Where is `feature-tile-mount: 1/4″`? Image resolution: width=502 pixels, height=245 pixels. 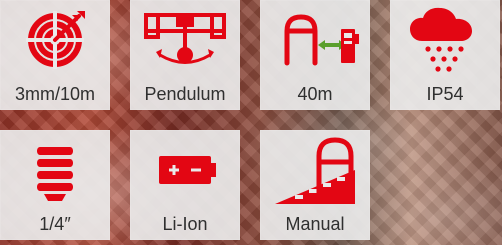 feature-tile-mount: 1/4″ is located at coordinates (55, 185).